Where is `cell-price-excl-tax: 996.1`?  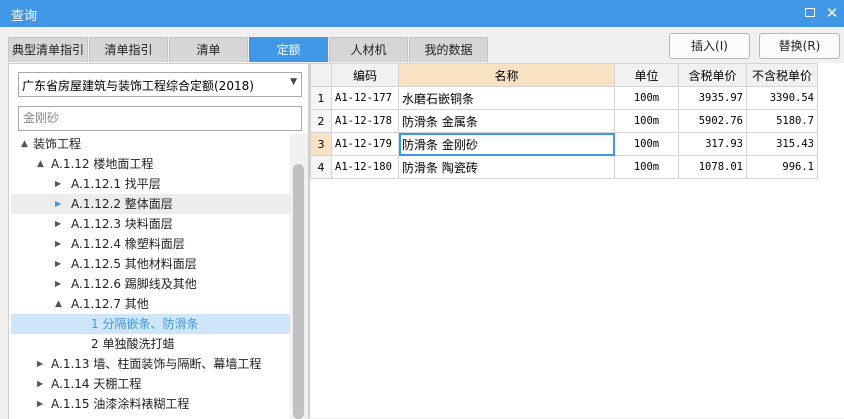 cell-price-excl-tax: 996.1 is located at coordinates (782, 167).